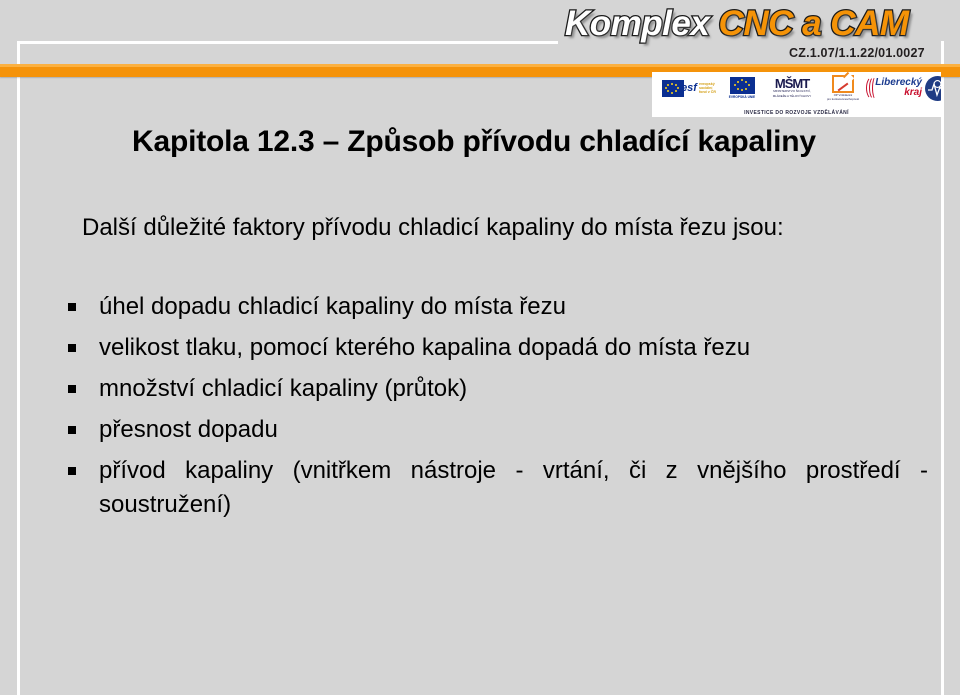  Describe the element at coordinates (188, 429) in the screenshot. I see `list-item-label: přesnost dopadu` at that location.